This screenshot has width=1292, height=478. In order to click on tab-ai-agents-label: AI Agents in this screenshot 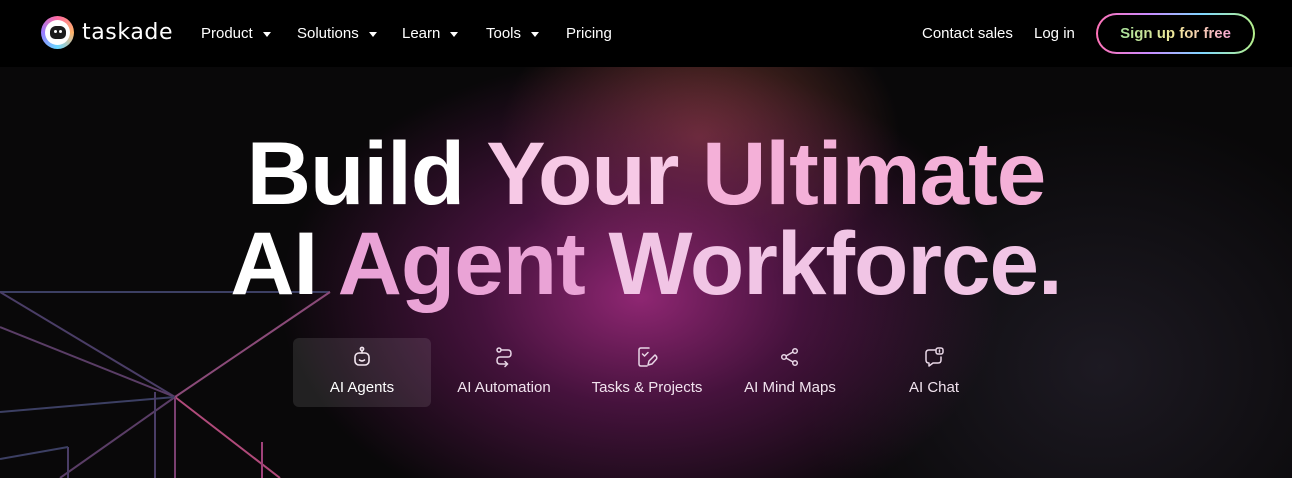, I will do `click(362, 387)`.